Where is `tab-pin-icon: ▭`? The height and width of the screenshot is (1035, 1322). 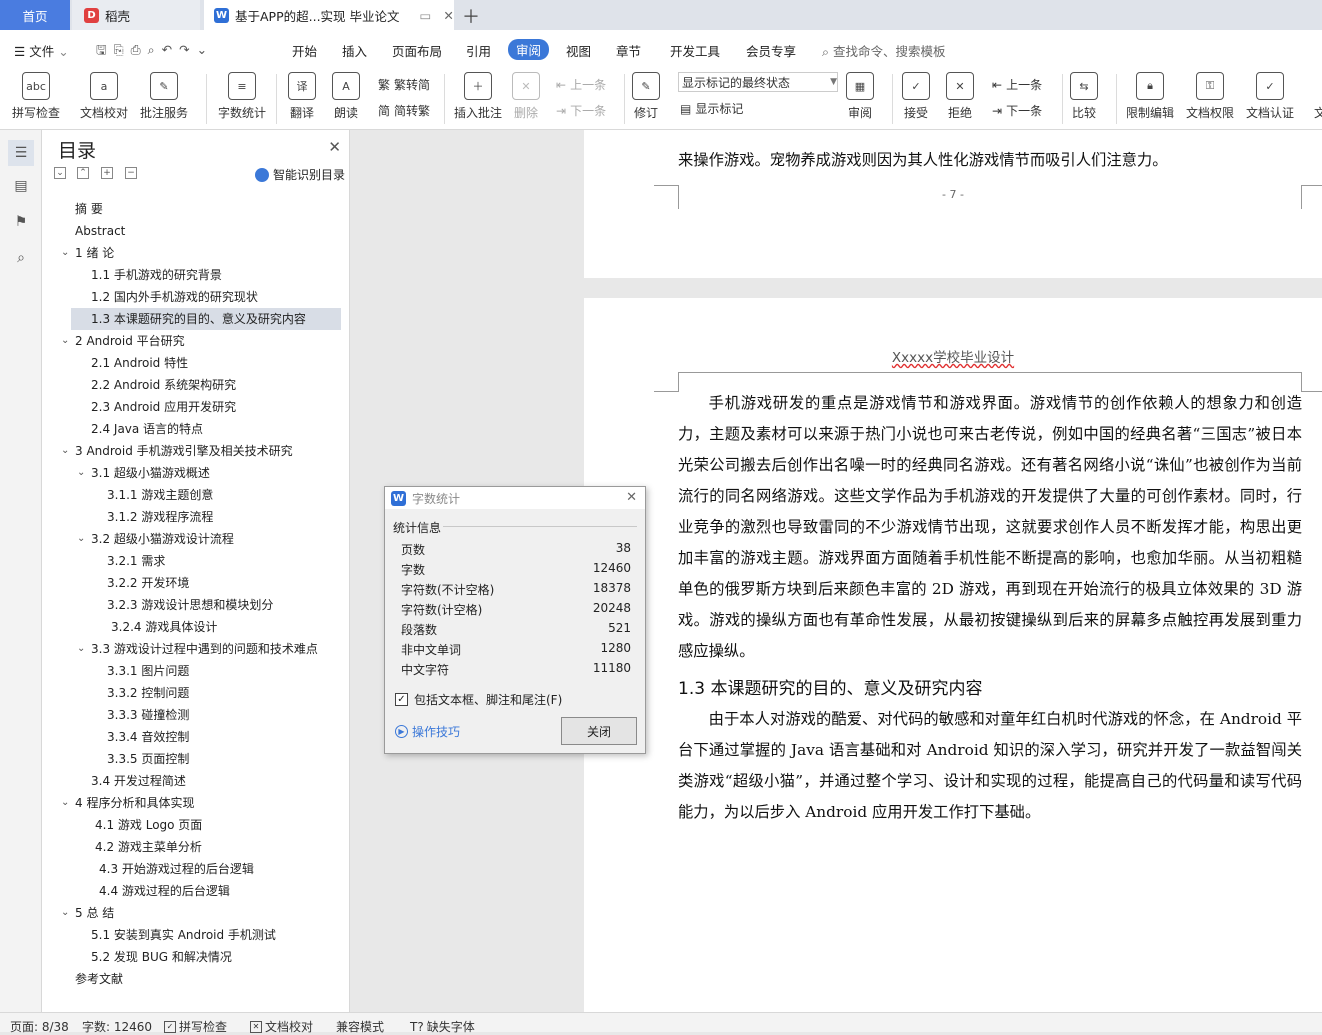 tab-pin-icon: ▭ is located at coordinates (426, 15).